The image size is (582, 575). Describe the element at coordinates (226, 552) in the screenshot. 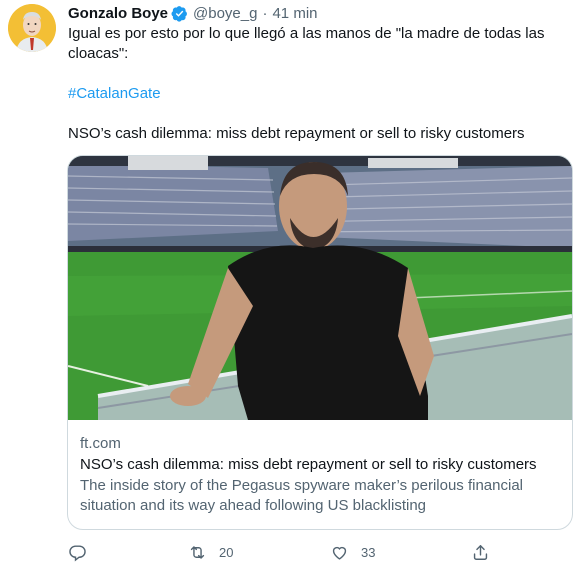

I see `retweet-count: 20` at that location.